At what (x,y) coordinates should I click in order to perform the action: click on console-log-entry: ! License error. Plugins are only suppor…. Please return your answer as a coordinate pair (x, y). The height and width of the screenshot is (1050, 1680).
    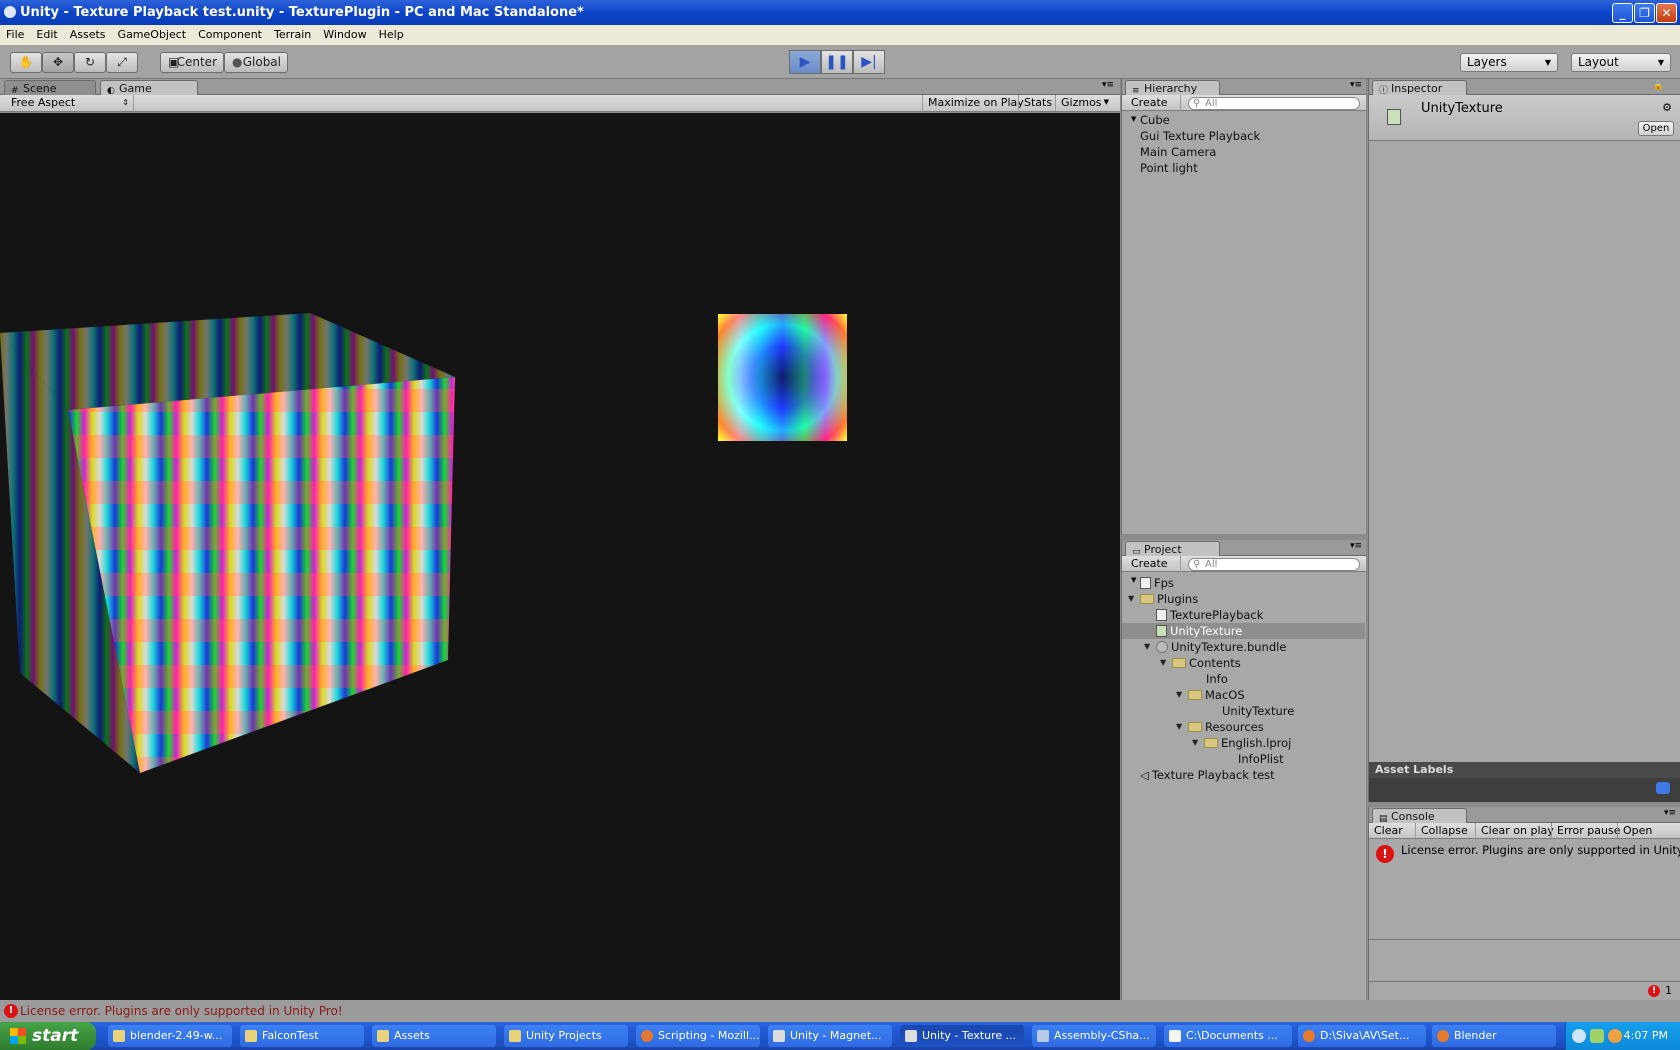
    Looking at the image, I should click on (1524, 852).